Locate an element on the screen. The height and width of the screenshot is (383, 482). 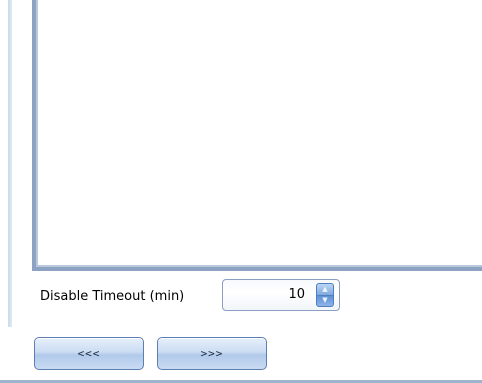
disable-timeout-stepper: 10 ▲ ▼ is located at coordinates (281, 295).